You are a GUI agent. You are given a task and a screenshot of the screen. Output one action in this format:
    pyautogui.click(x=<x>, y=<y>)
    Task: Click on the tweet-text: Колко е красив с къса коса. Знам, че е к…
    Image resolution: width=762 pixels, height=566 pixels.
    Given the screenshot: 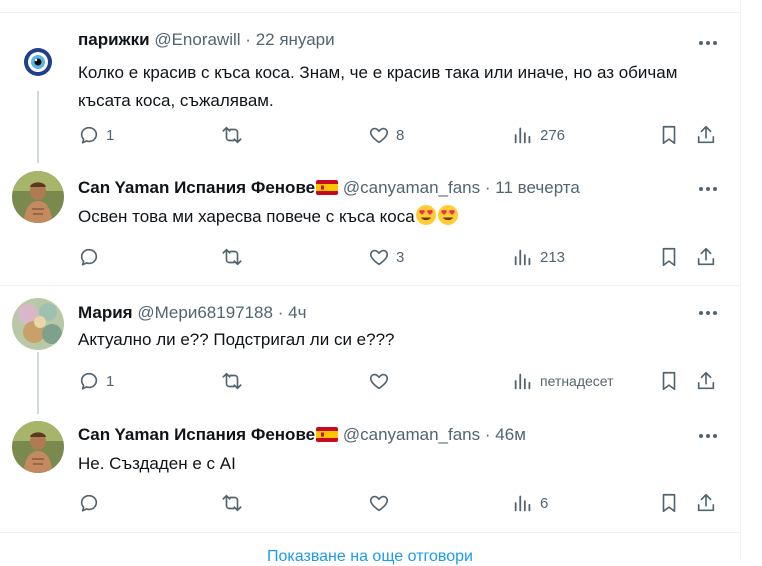 What is the action you would take?
    pyautogui.click(x=378, y=86)
    